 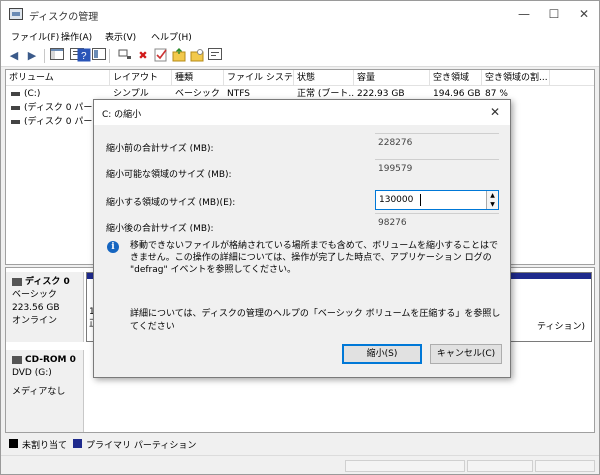 I want to click on disk-status: オンライン, so click(x=35, y=321).